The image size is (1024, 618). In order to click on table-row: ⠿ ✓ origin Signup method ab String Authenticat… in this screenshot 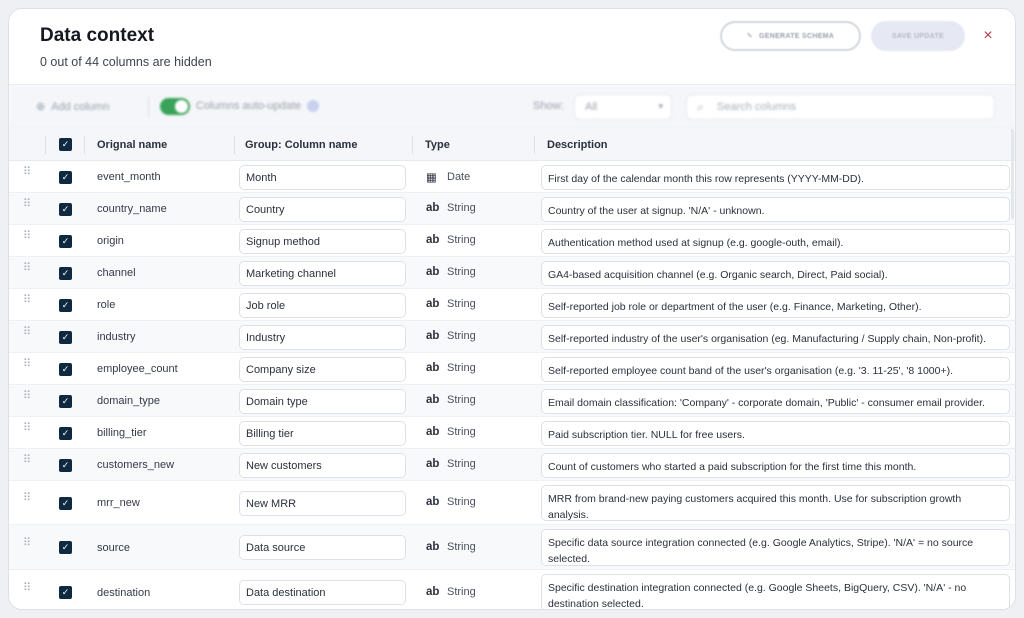, I will do `click(512, 241)`.